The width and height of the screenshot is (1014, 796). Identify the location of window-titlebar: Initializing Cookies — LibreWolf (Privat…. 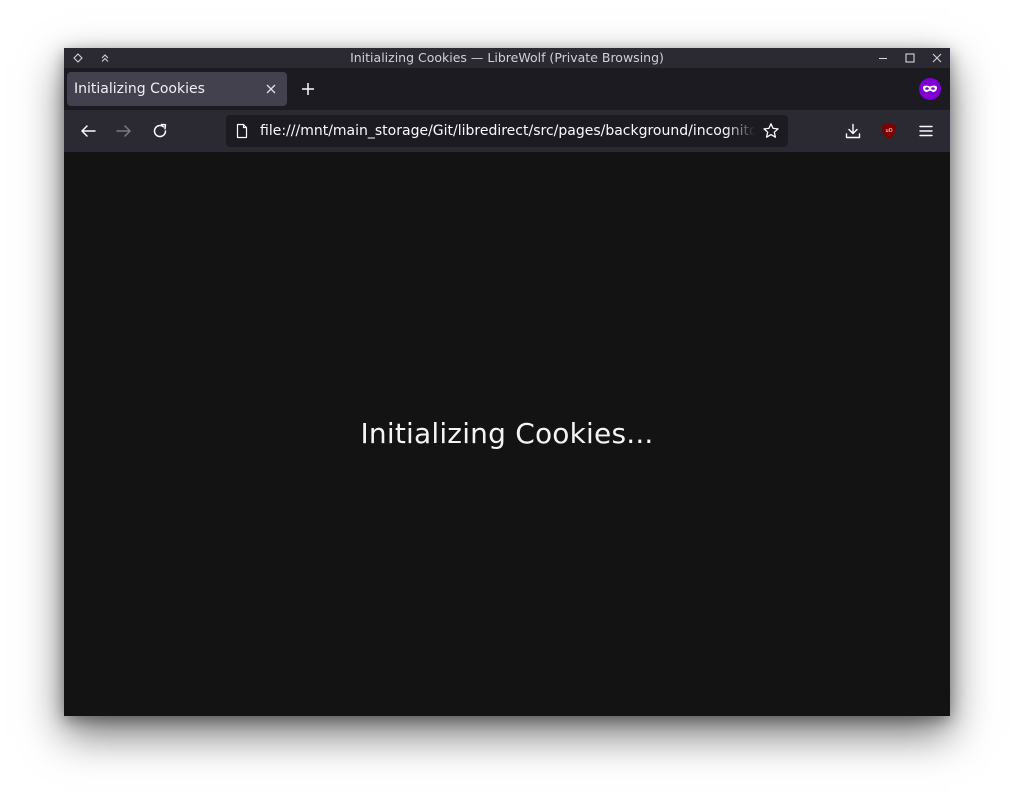
(507, 58).